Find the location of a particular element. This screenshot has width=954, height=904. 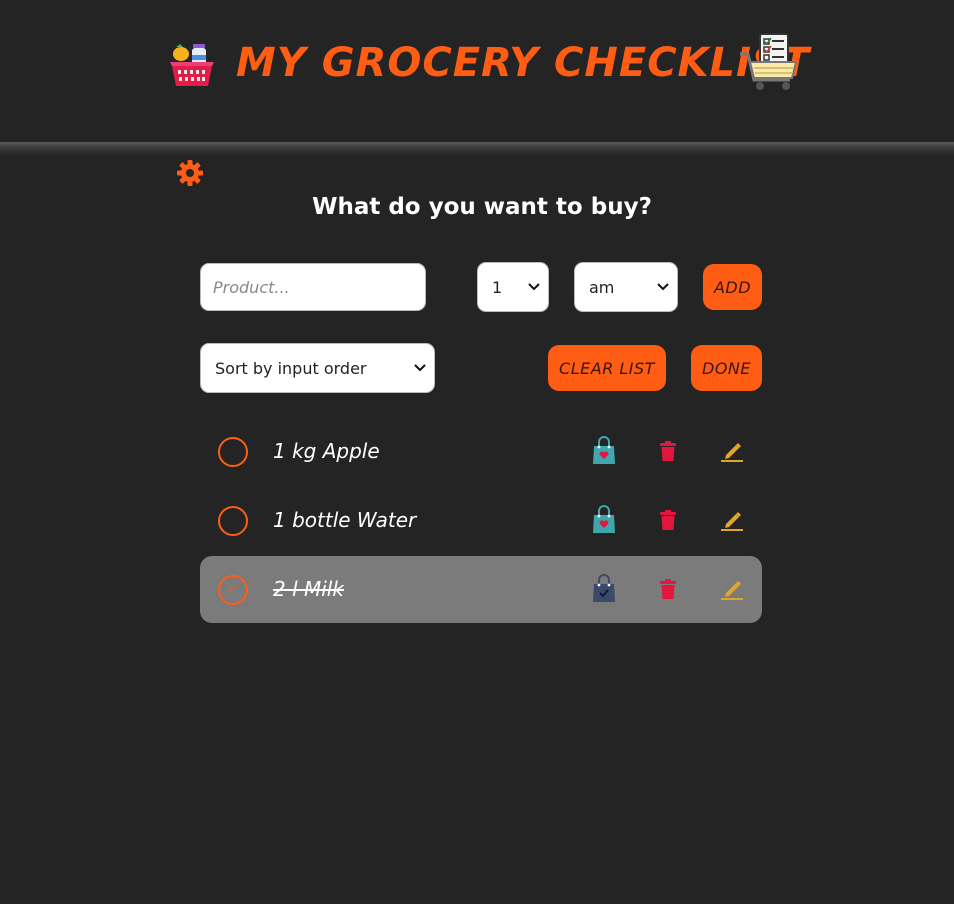

item-label: 1 bottle Water is located at coordinates (345, 520).